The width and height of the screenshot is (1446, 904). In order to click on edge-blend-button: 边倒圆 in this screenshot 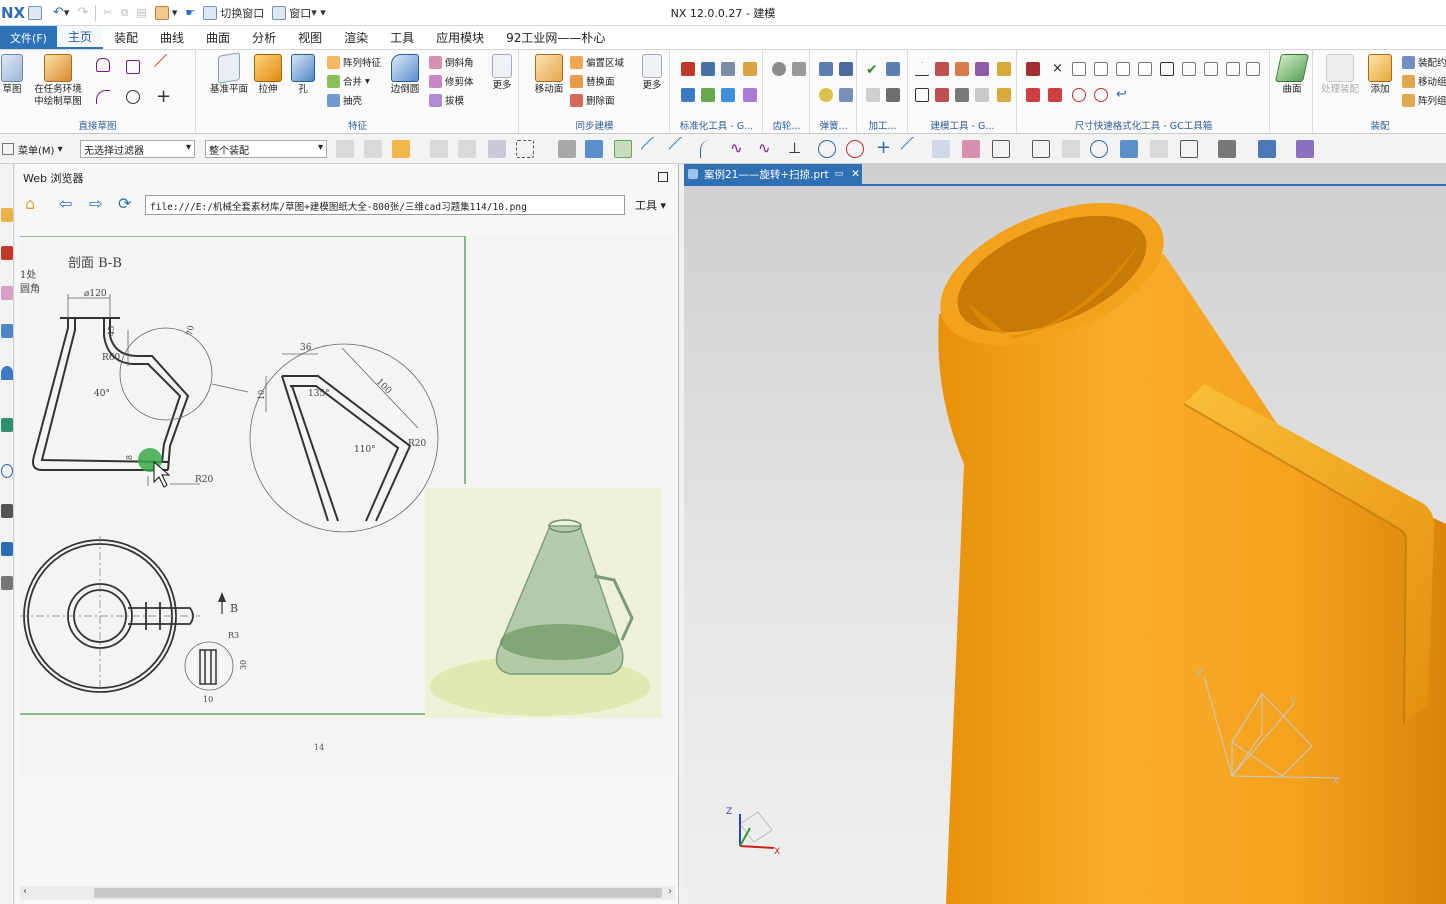, I will do `click(405, 75)`.